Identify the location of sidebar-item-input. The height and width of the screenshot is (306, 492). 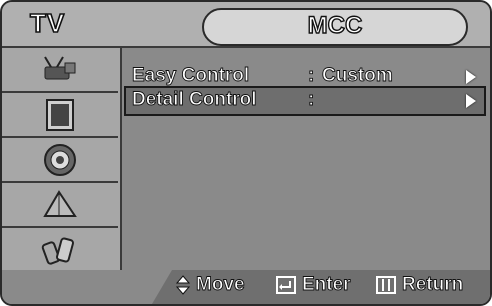
(60, 70).